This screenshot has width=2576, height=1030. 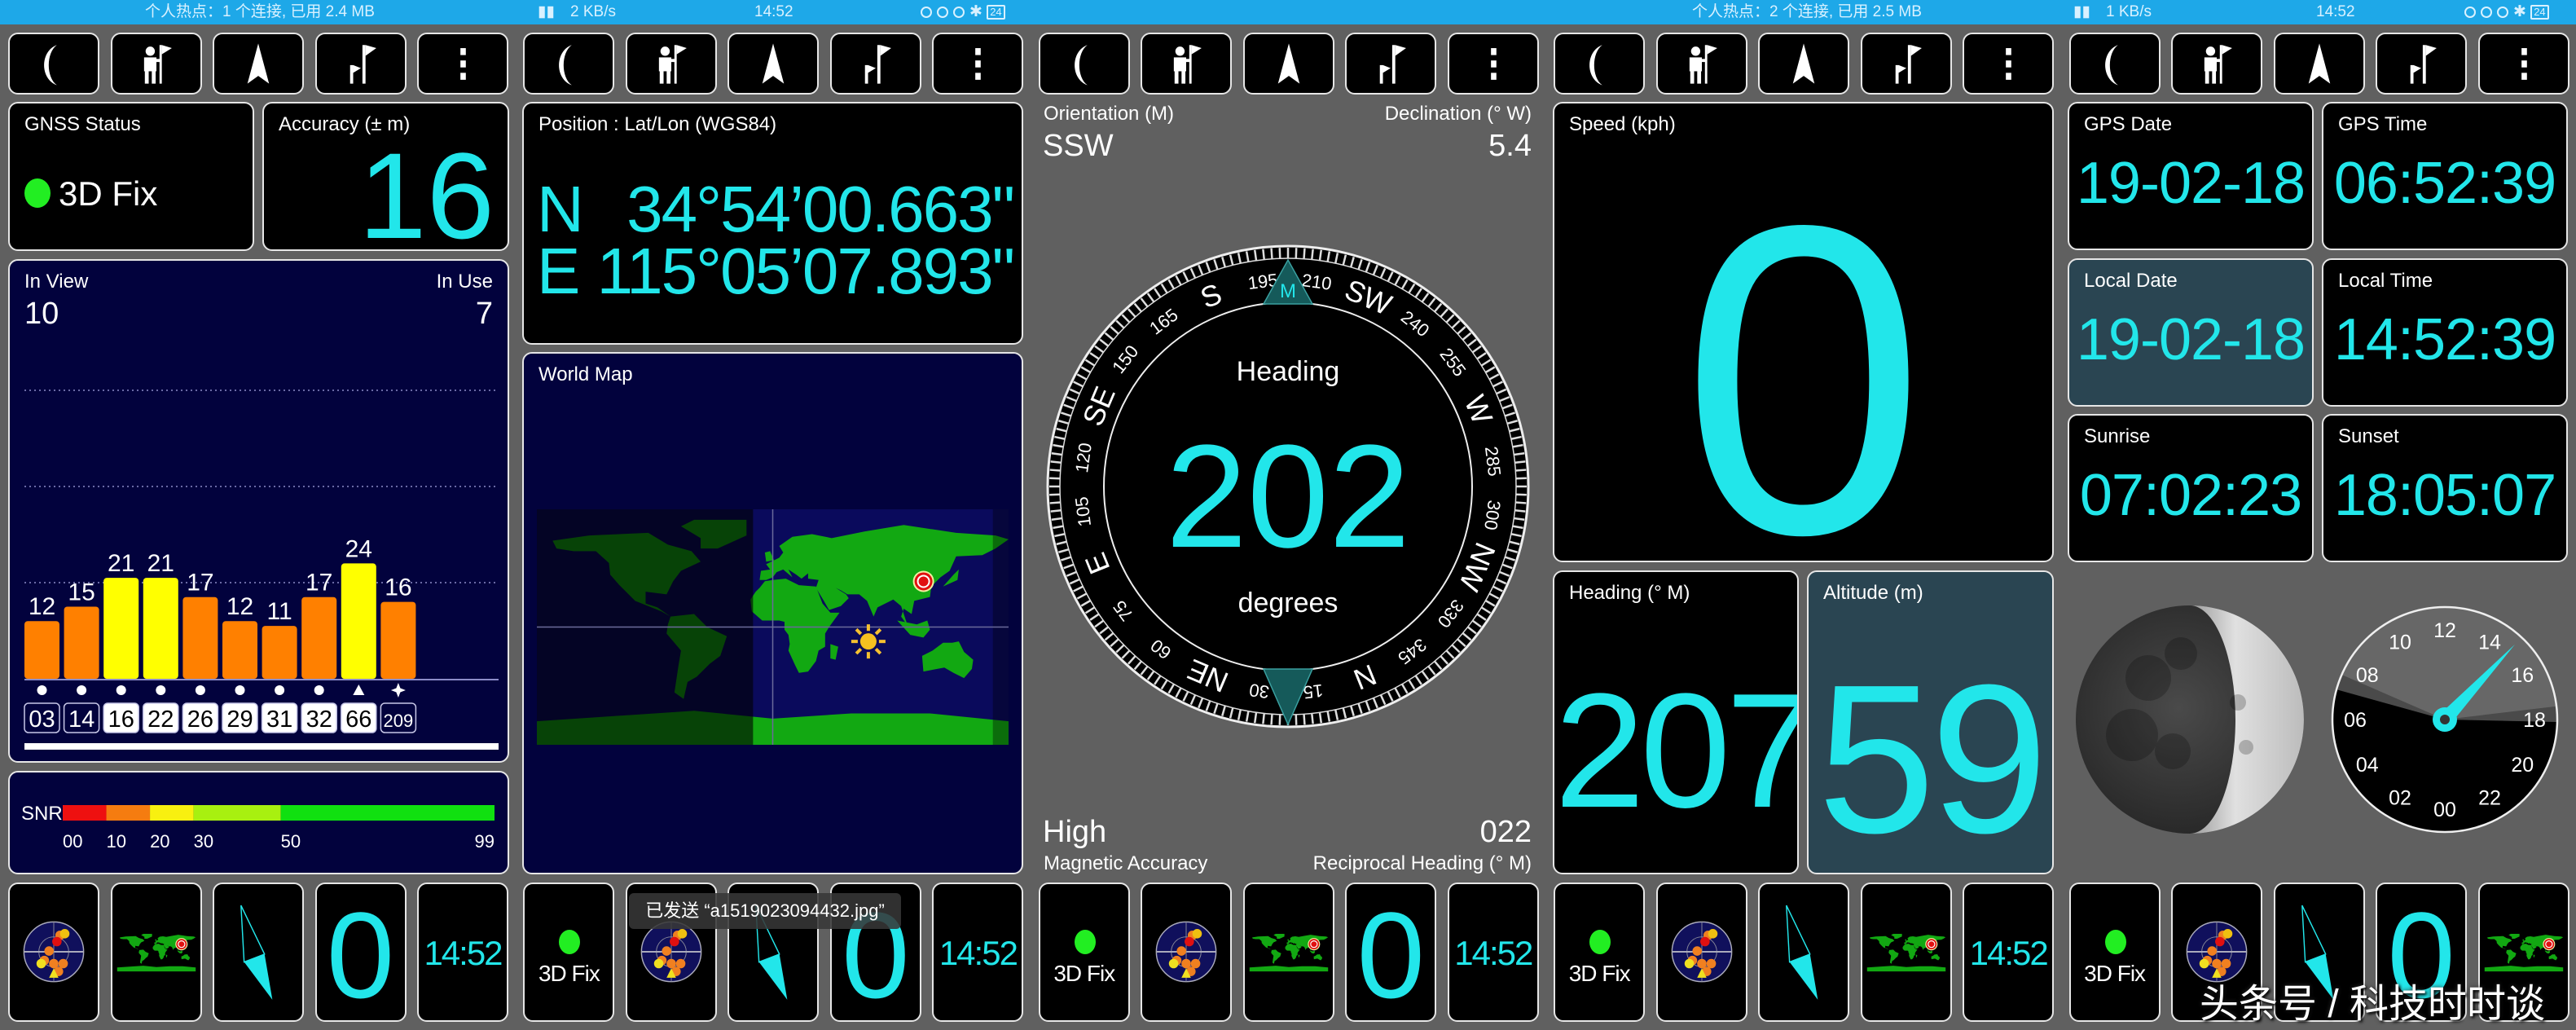 I want to click on fix-status-dot-icon, so click(x=570, y=942).